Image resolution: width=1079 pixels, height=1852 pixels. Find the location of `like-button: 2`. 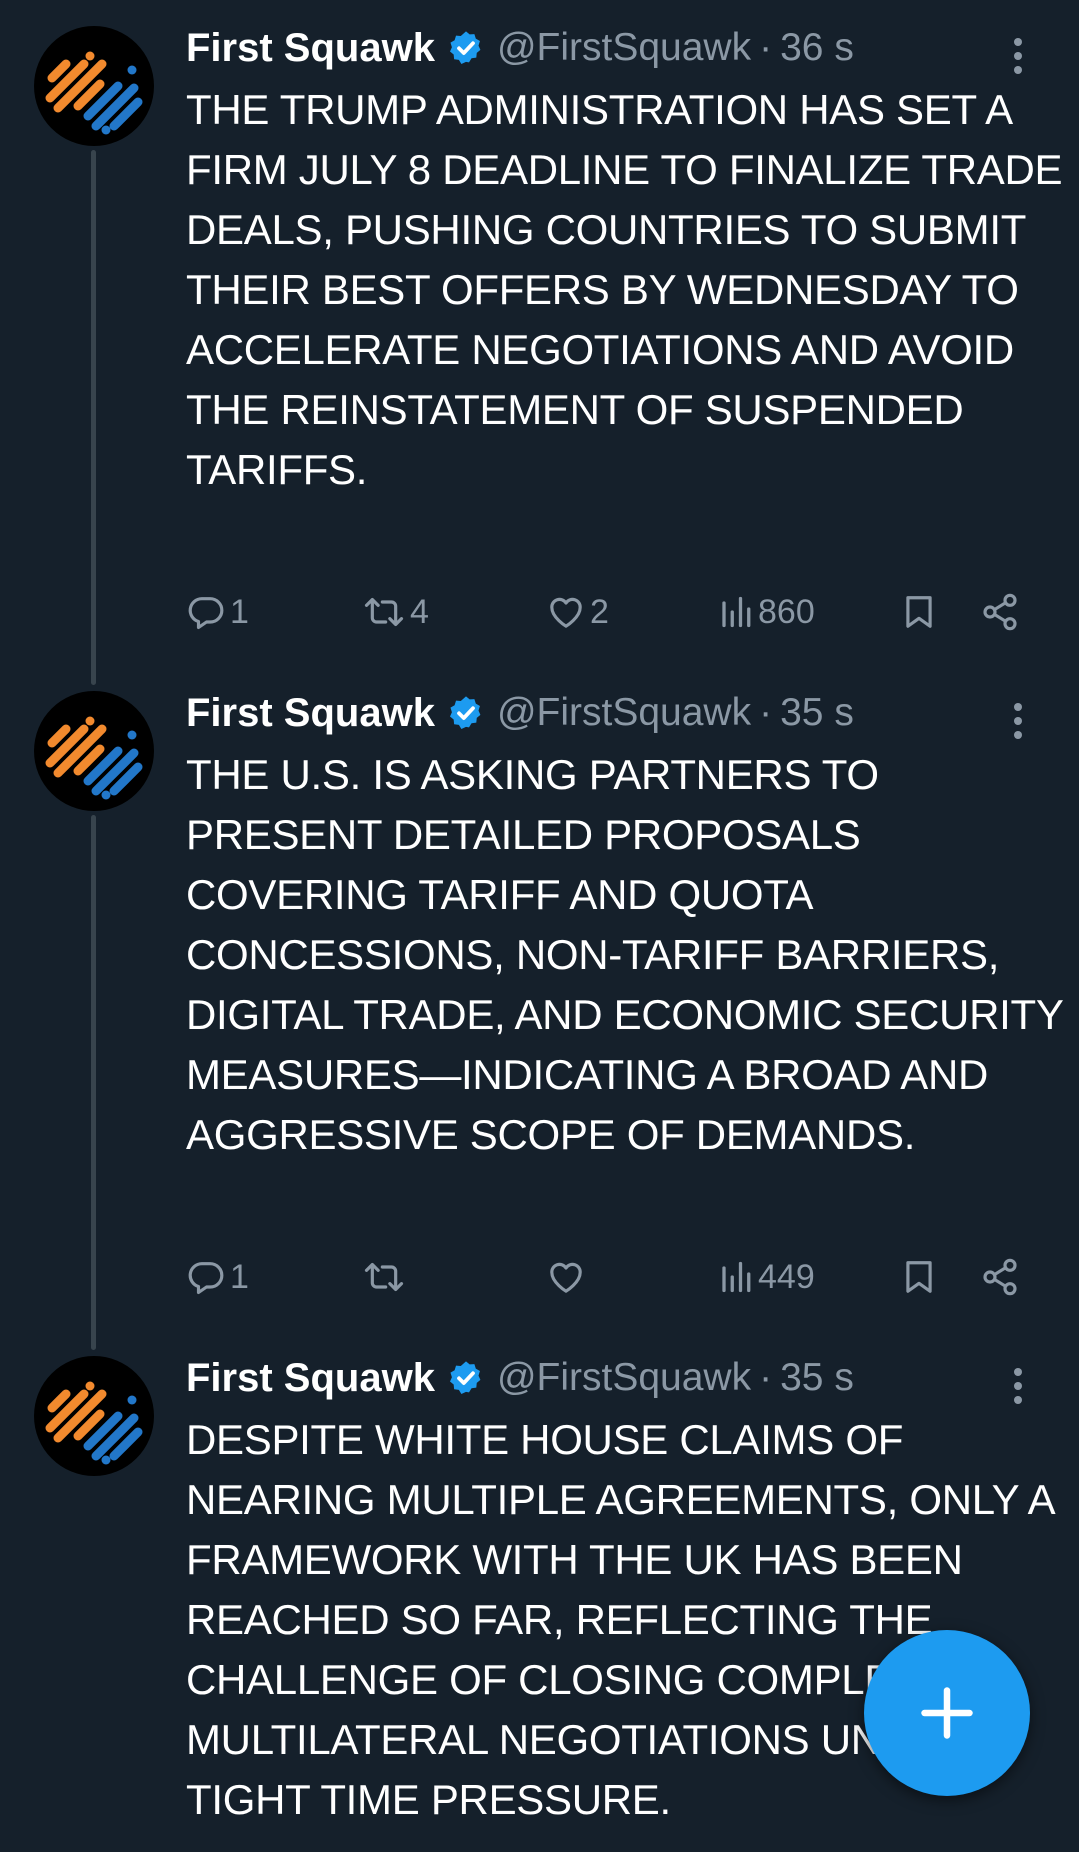

like-button: 2 is located at coordinates (577, 612).